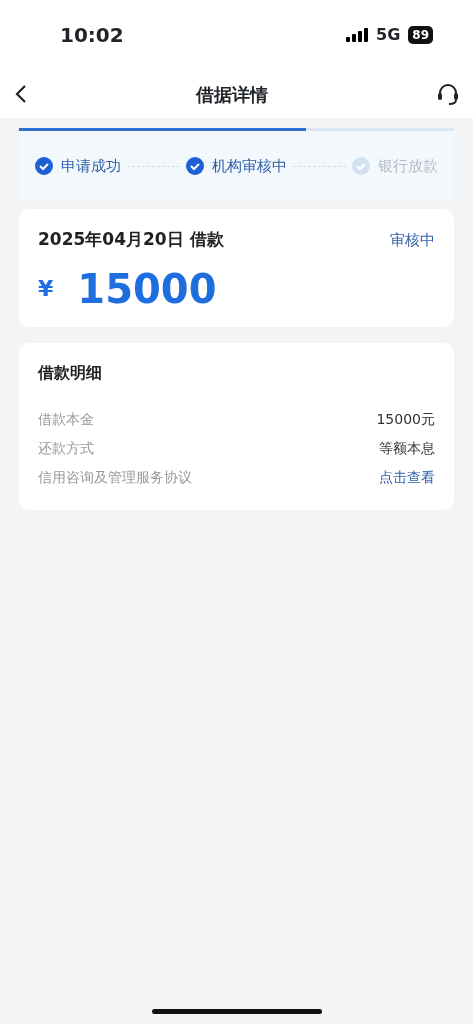 The height and width of the screenshot is (1024, 473). What do you see at coordinates (46, 289) in the screenshot?
I see `currency-symbol: ¥` at bounding box center [46, 289].